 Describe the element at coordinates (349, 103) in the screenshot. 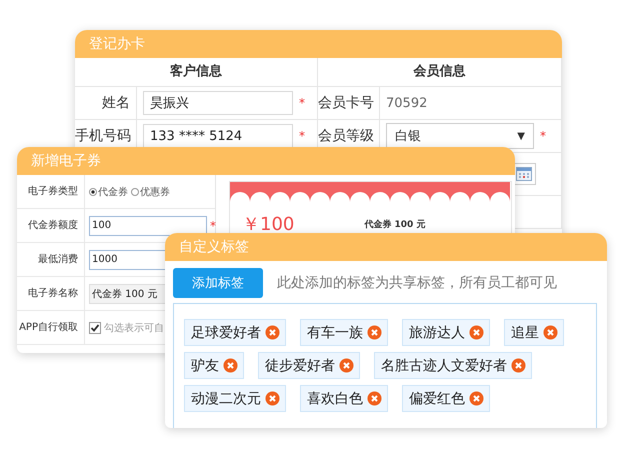

I see `field-label: 会员卡号` at that location.